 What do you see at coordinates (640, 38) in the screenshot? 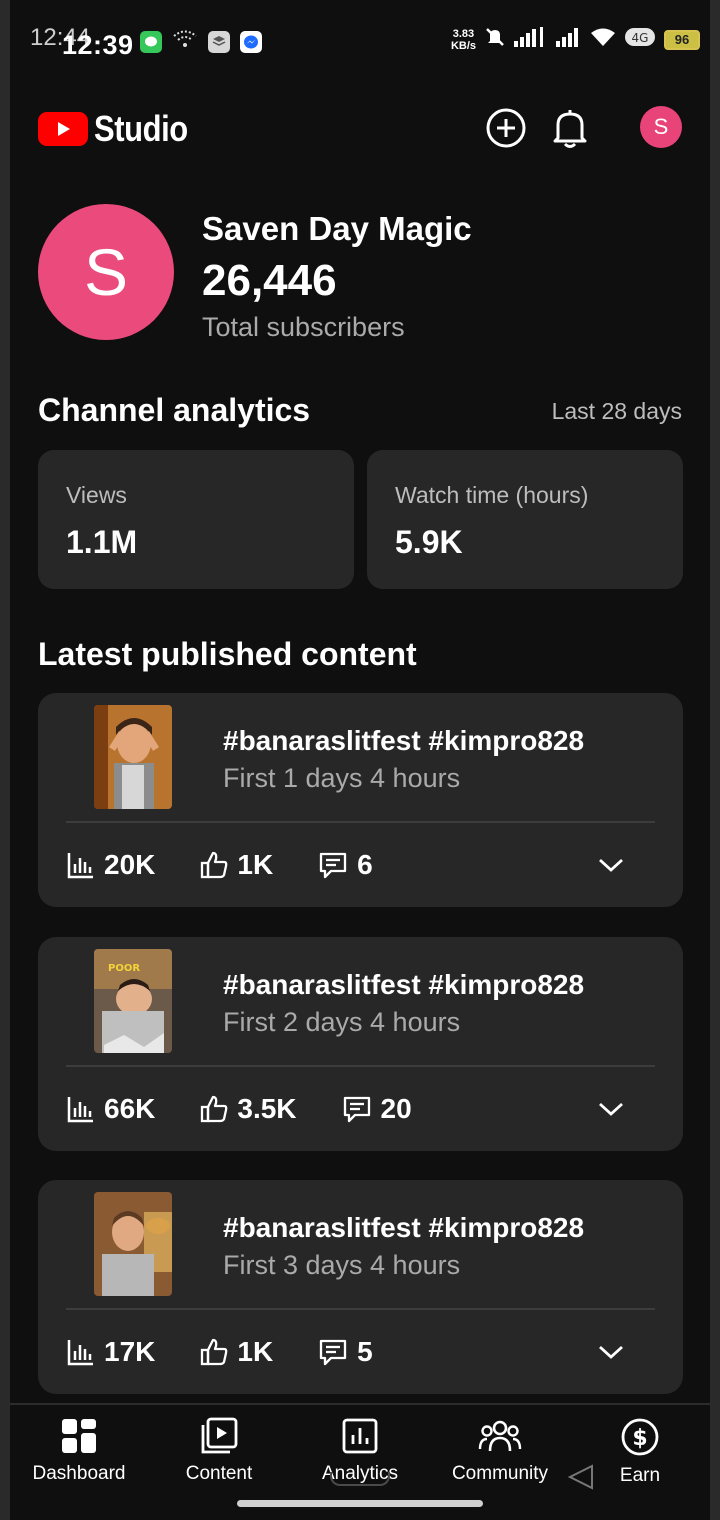
I see `svg-text: 4G` at bounding box center [640, 38].